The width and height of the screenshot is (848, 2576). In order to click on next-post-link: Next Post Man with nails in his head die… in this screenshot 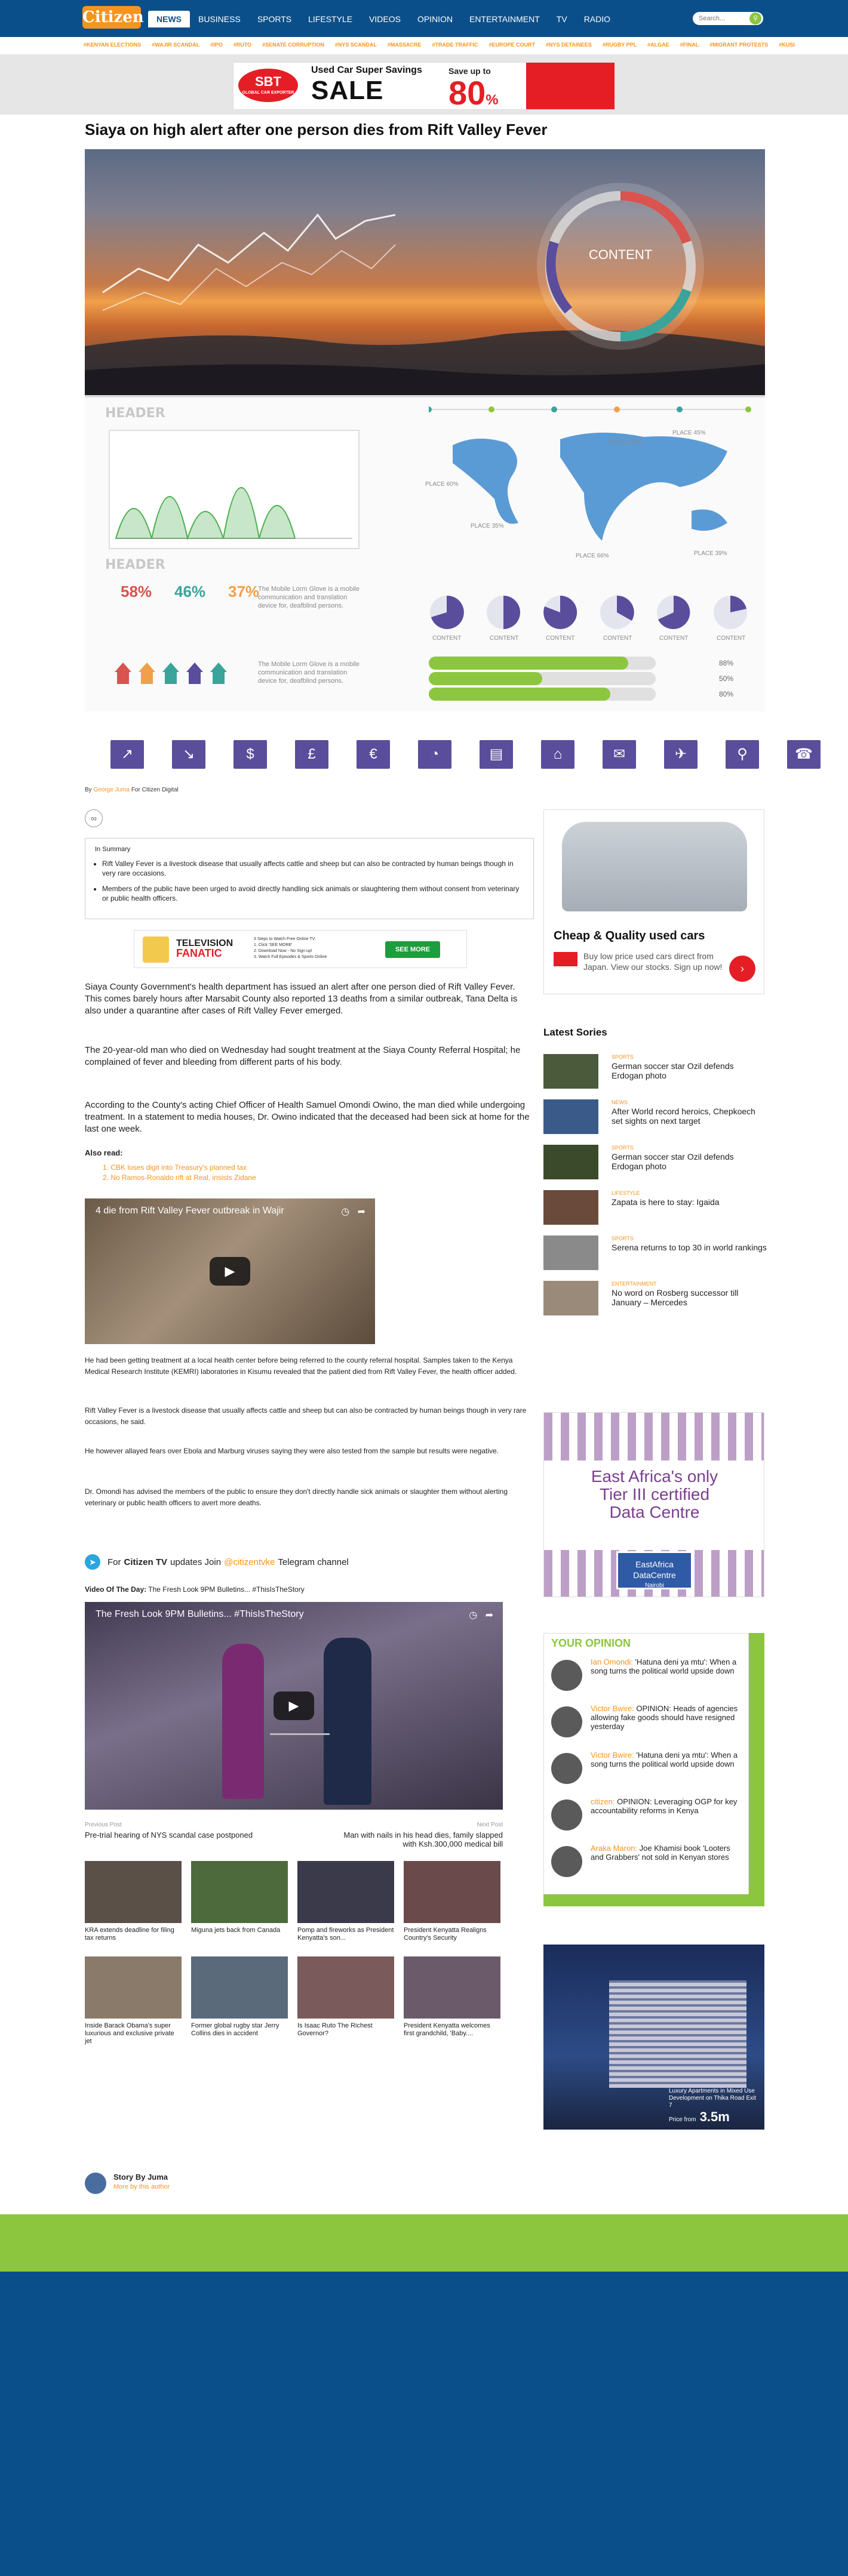, I will do `click(416, 1835)`.